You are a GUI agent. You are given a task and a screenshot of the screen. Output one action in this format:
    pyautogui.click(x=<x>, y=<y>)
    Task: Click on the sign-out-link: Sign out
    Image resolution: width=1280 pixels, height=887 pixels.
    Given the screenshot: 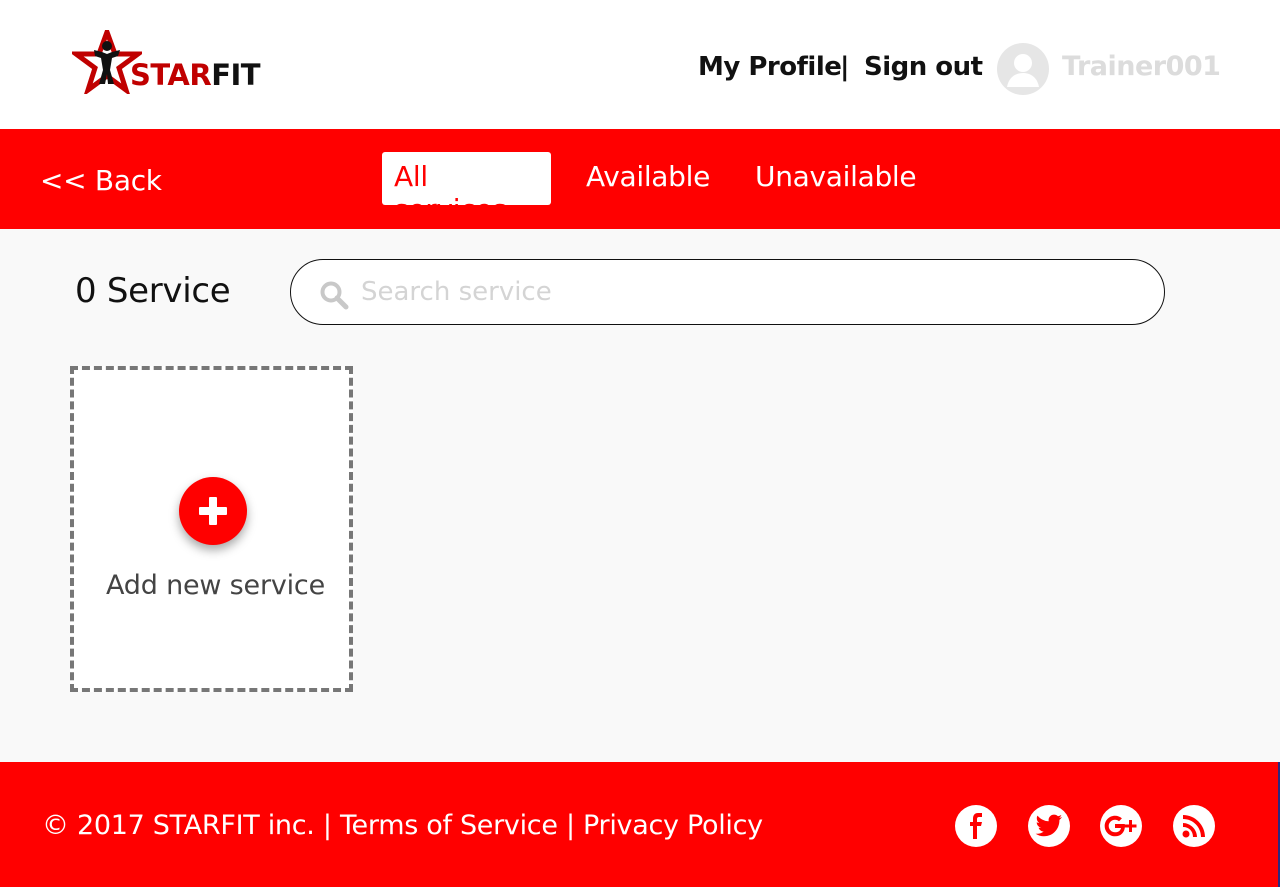 What is the action you would take?
    pyautogui.click(x=923, y=67)
    